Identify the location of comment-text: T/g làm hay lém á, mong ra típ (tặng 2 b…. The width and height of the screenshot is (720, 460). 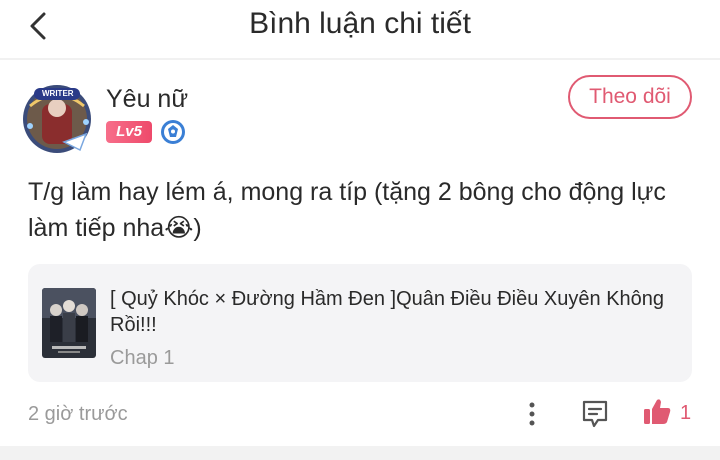
(347, 210).